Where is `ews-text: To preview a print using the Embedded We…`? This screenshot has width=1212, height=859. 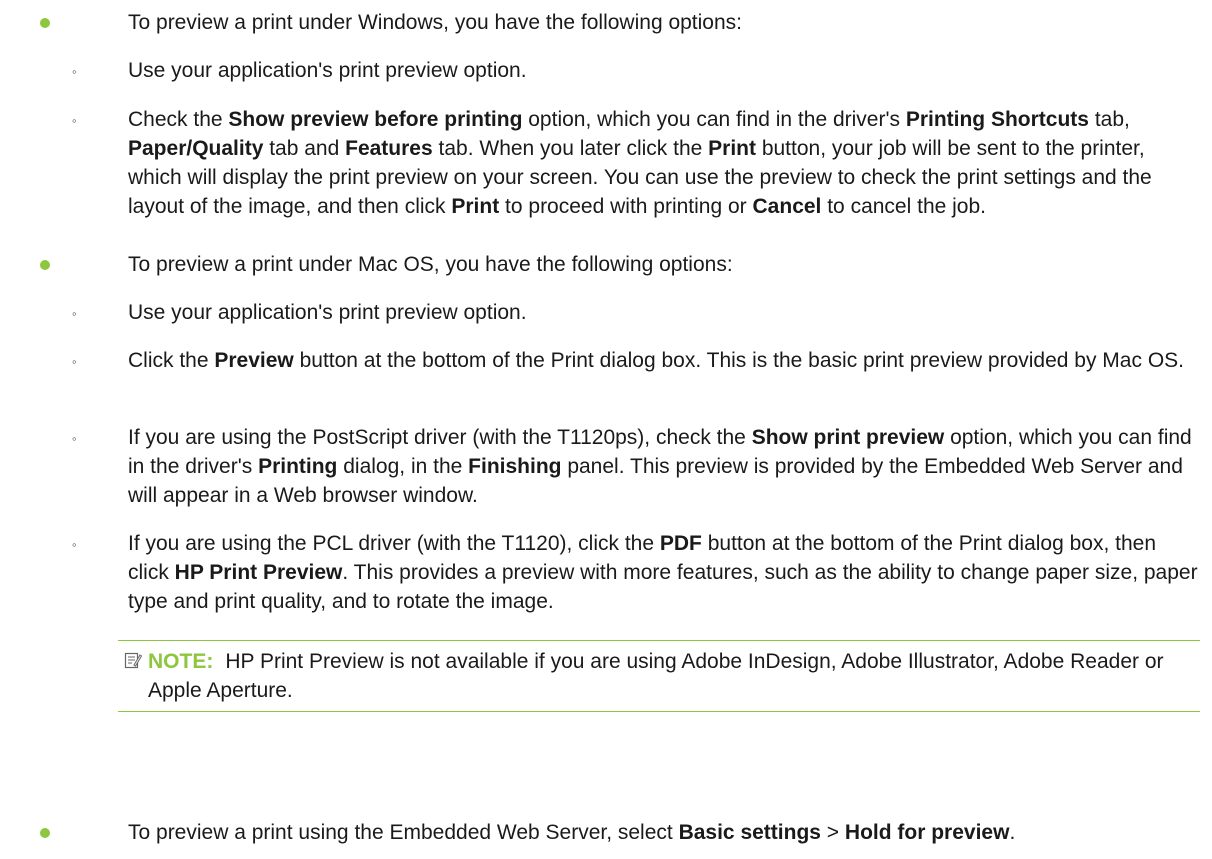 ews-text: To preview a print using the Embedded We… is located at coordinates (572, 832).